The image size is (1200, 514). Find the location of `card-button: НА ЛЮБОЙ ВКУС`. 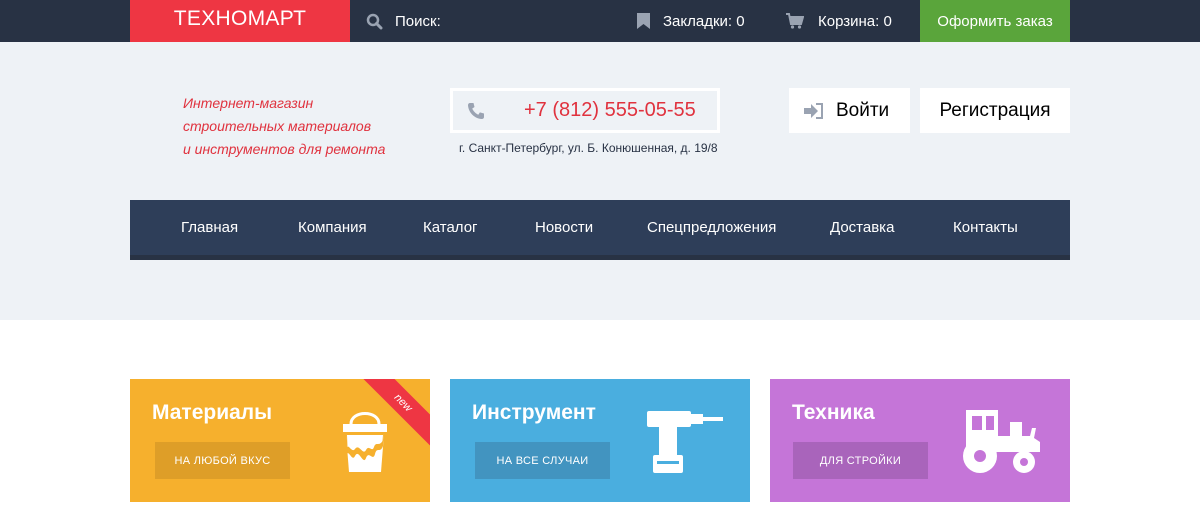

card-button: НА ЛЮБОЙ ВКУС is located at coordinates (222, 460).